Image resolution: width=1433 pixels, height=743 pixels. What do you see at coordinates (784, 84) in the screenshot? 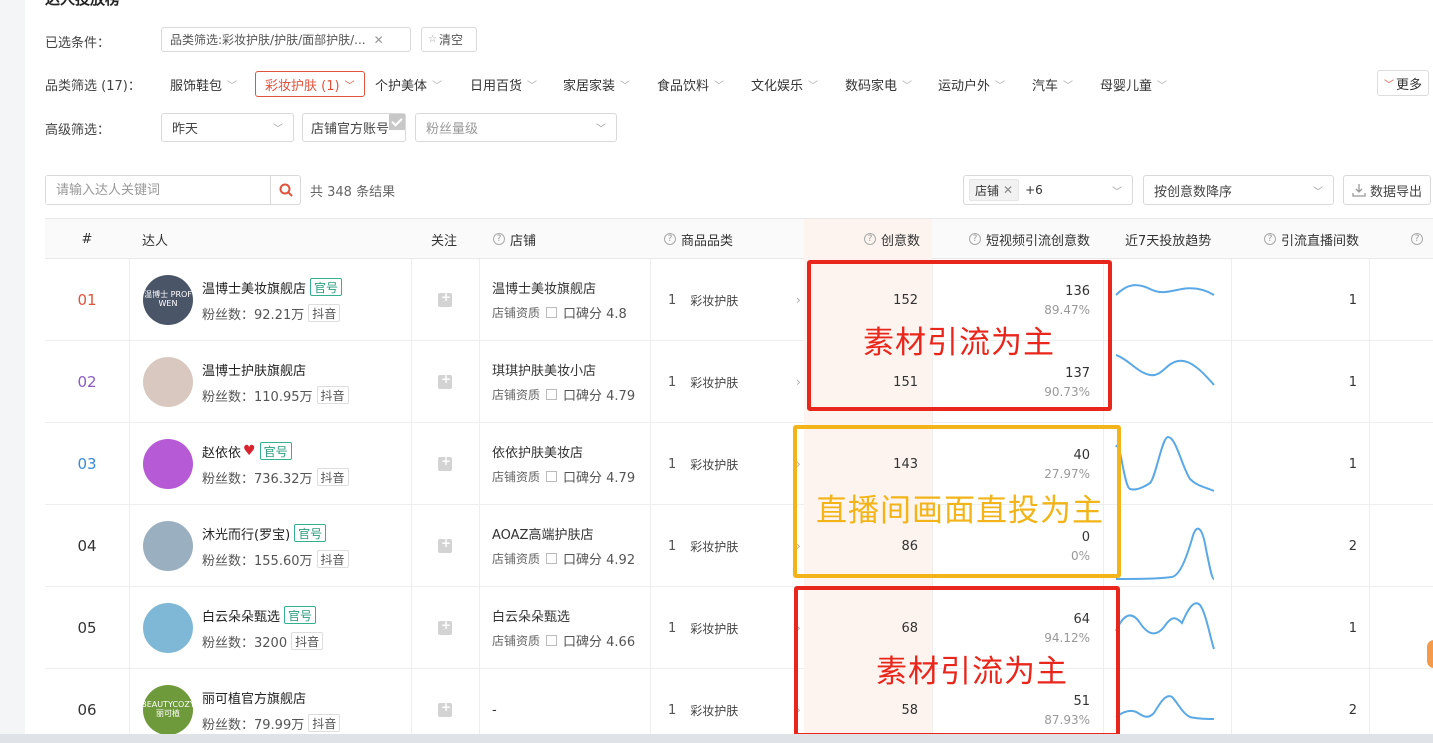
I see `category-entertainment: 文化娱乐 ﹀` at bounding box center [784, 84].